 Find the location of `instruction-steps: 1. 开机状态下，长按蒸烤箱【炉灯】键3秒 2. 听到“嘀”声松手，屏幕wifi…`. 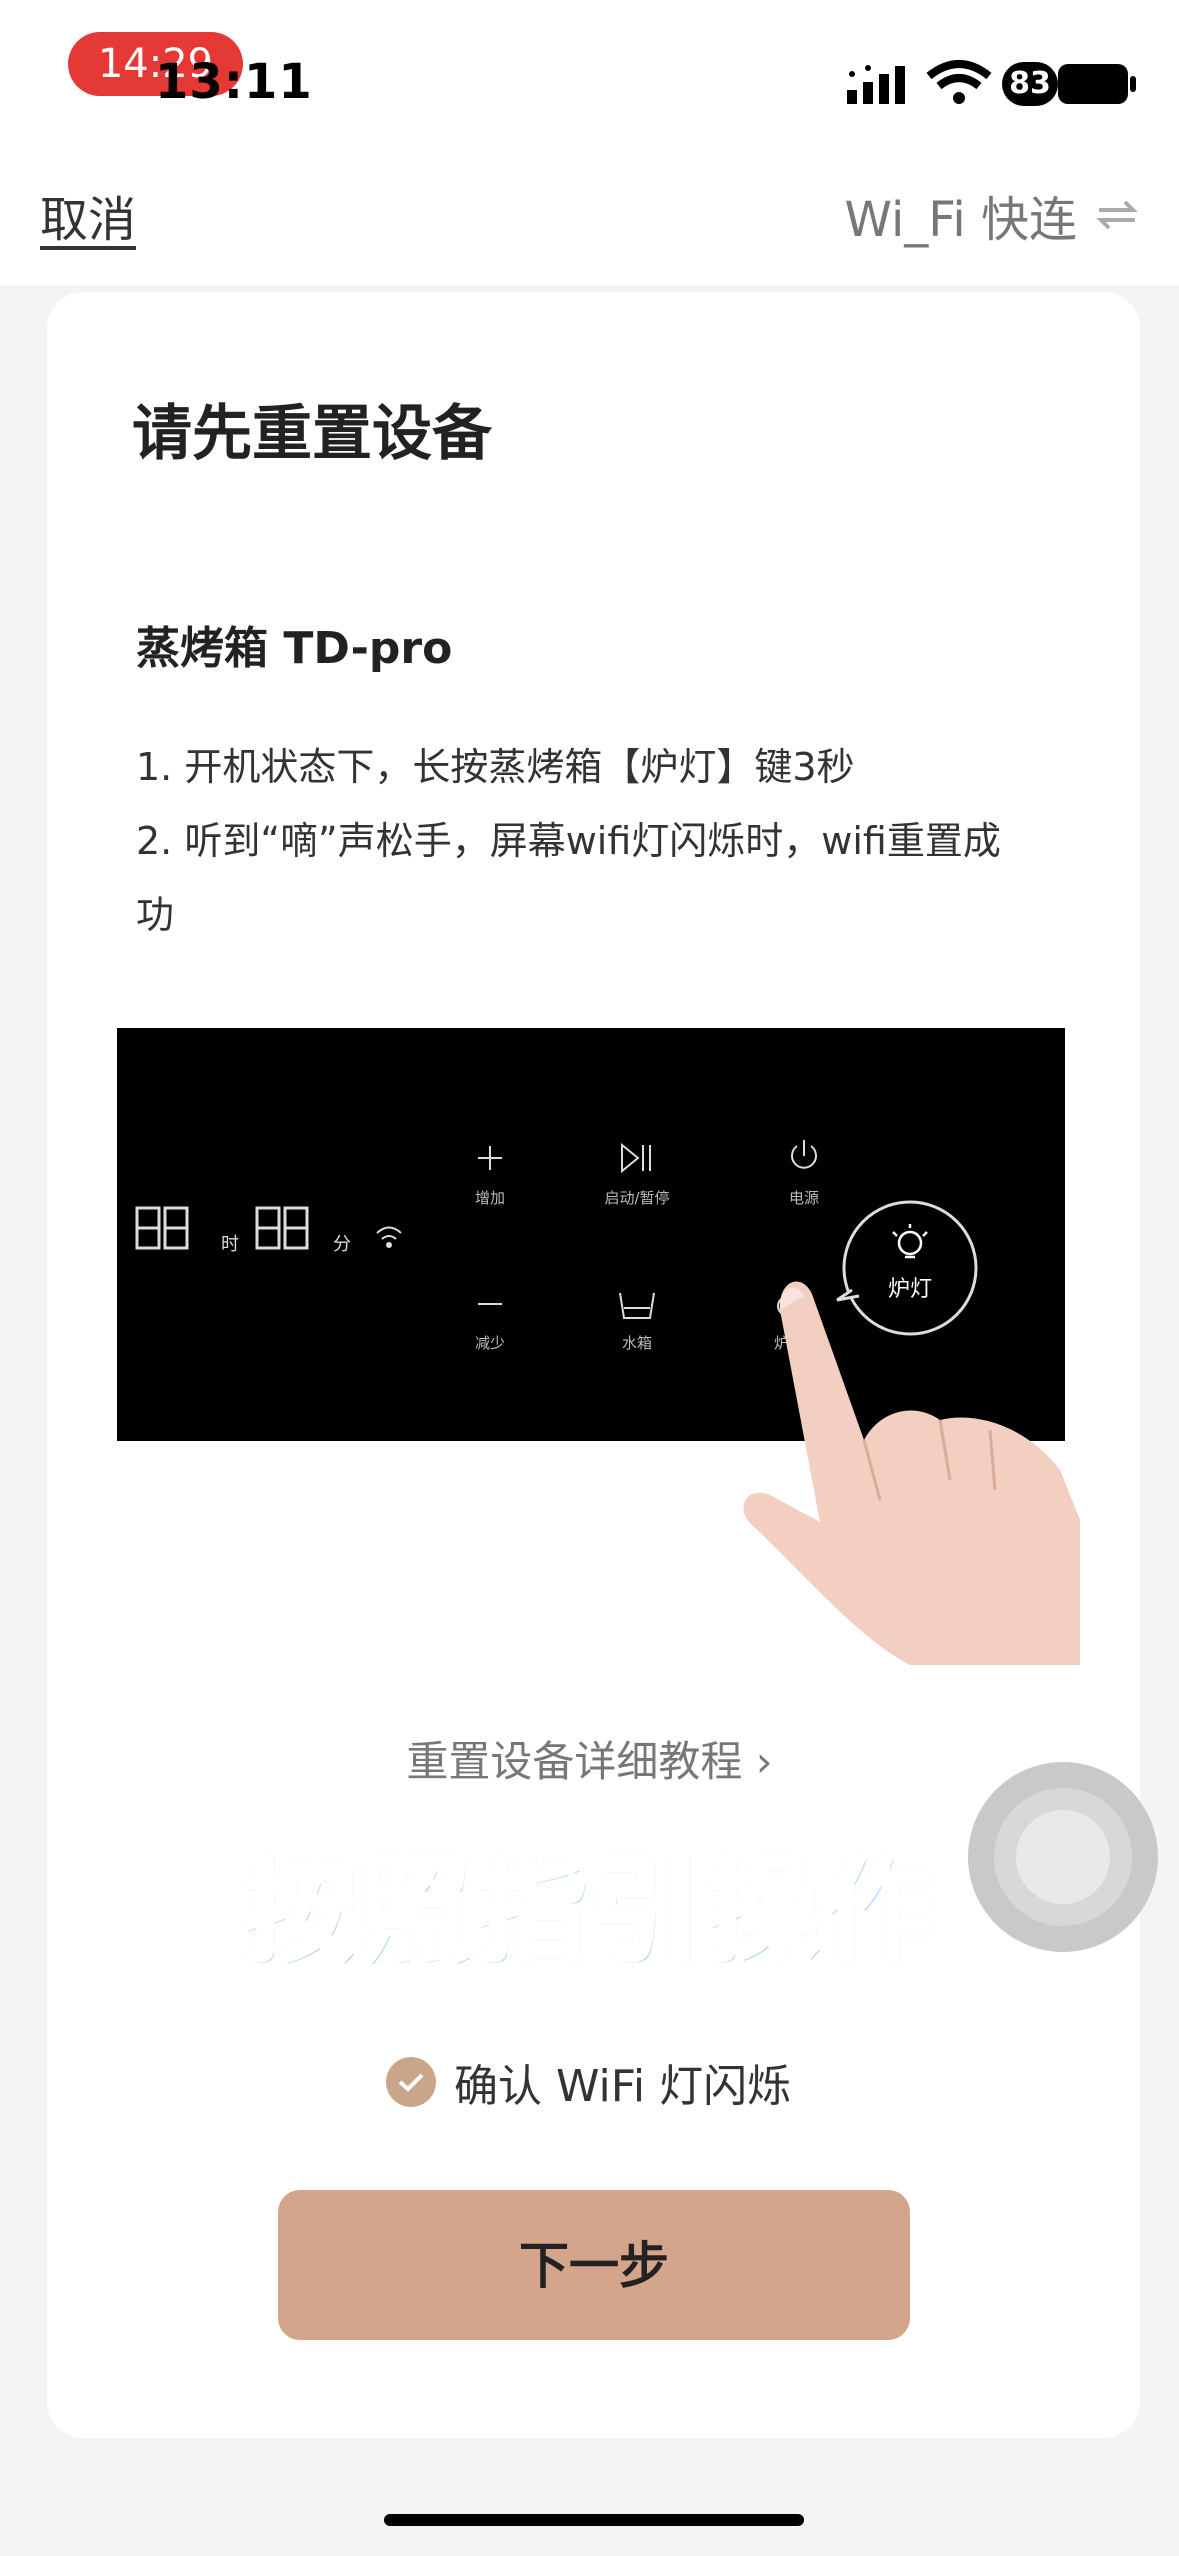

instruction-steps: 1. 开机状态下，长按蒸烤箱【炉灯】键3秒 2. 听到“嘀”声松手，屏幕wifi… is located at coordinates (586, 841).